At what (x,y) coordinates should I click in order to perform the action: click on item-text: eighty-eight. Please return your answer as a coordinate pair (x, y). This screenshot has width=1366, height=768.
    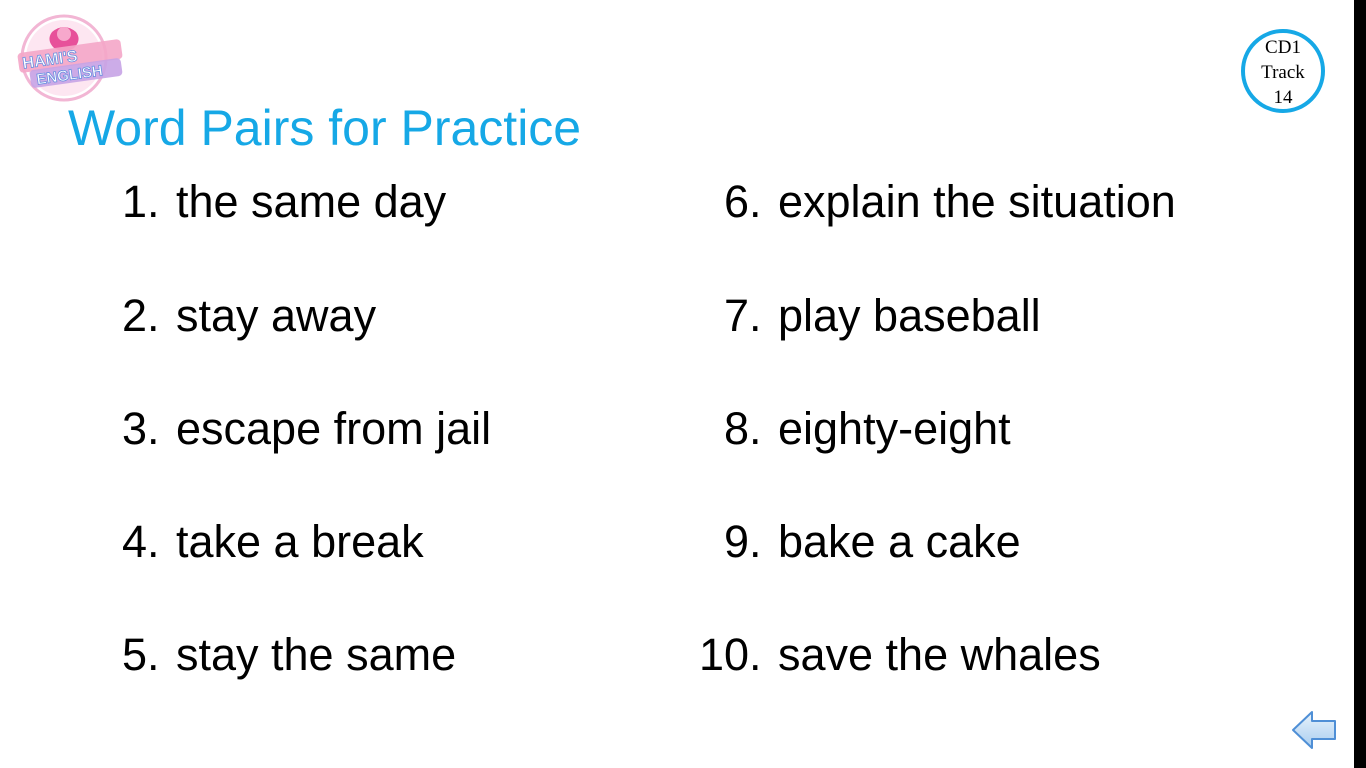
    Looking at the image, I should click on (894, 428).